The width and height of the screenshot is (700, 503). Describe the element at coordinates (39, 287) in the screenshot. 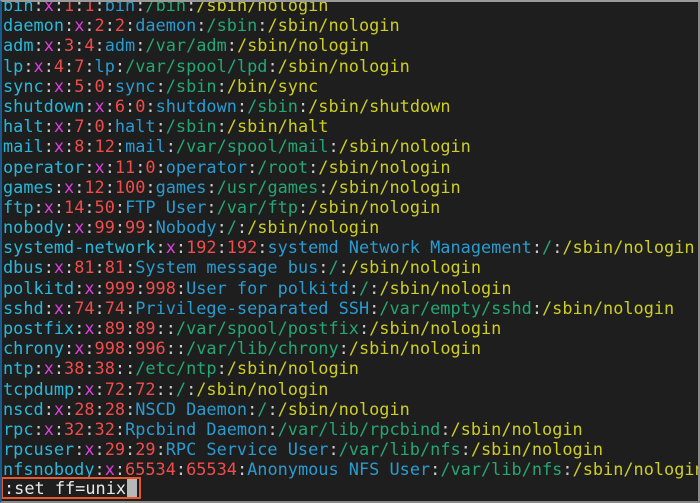

I see `username: polkitd` at that location.